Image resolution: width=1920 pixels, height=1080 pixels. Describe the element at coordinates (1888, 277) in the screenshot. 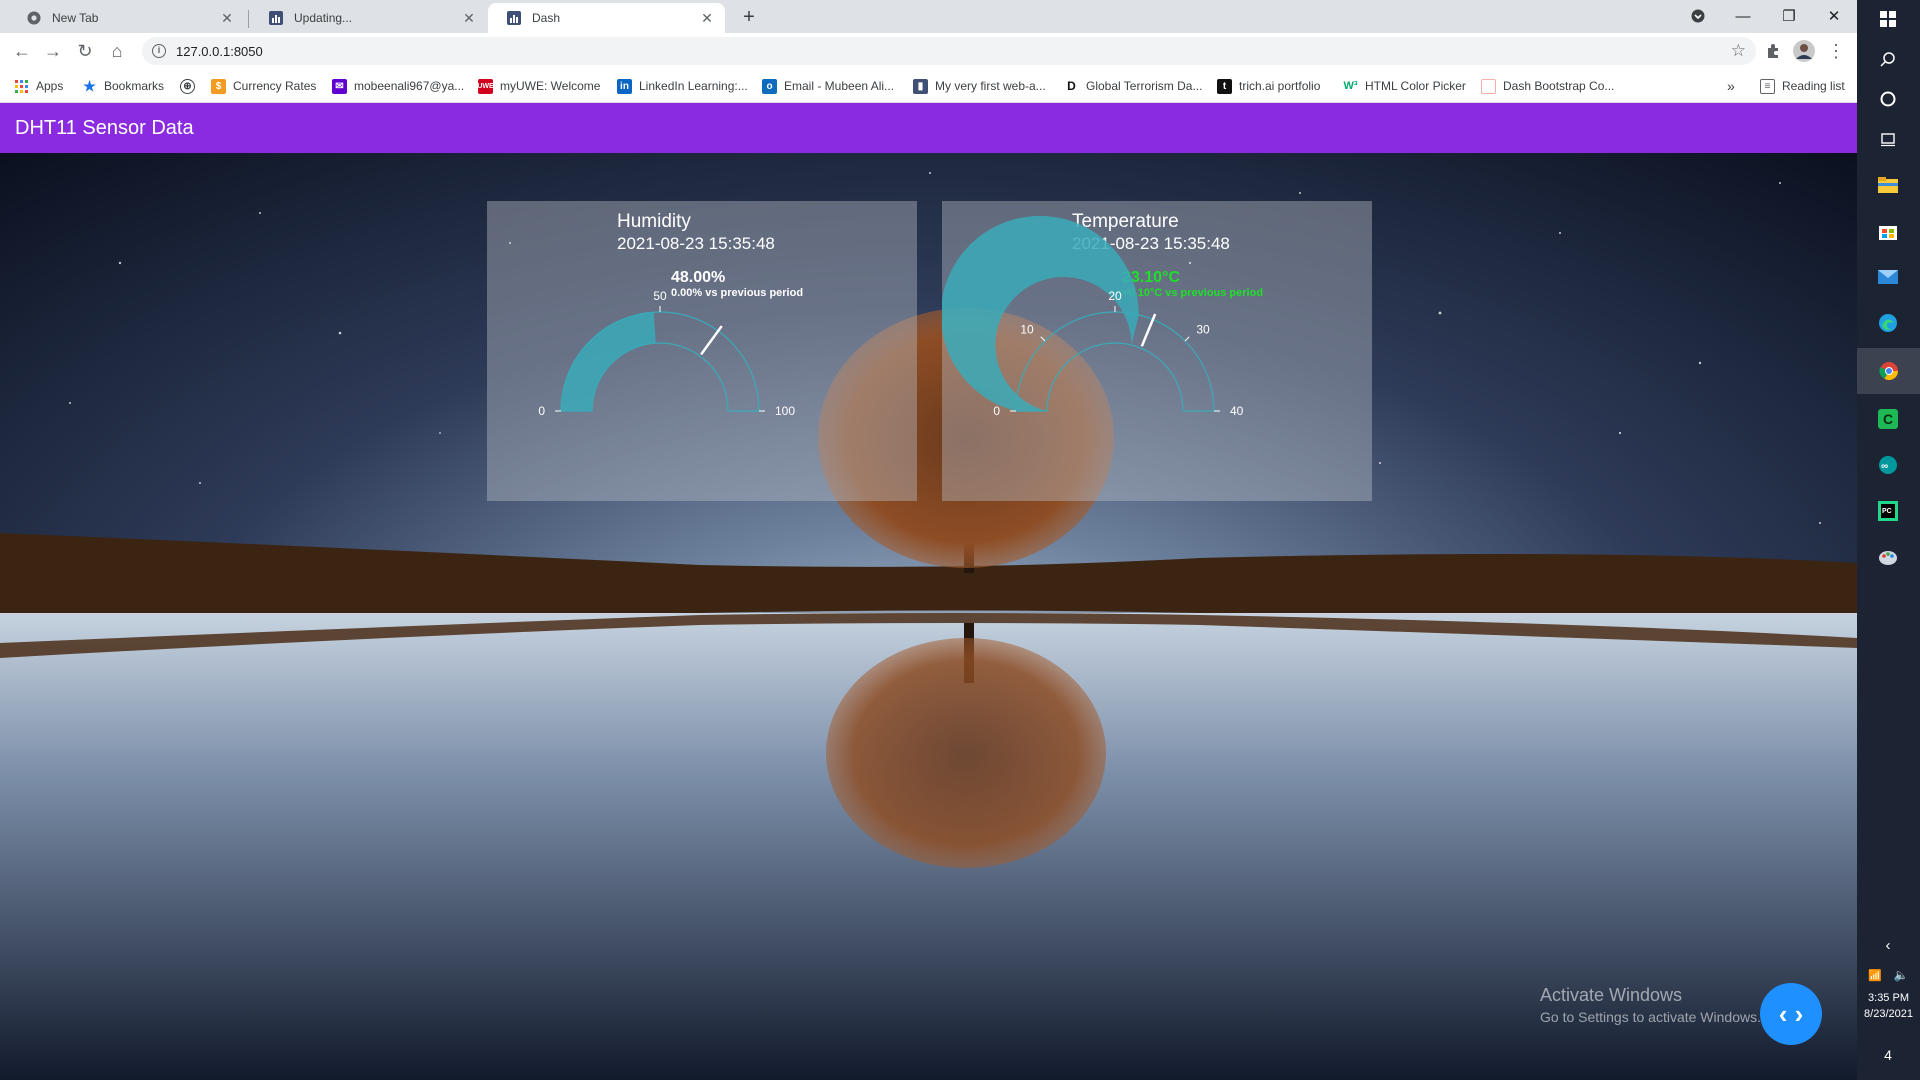

I see `mail-icon` at that location.